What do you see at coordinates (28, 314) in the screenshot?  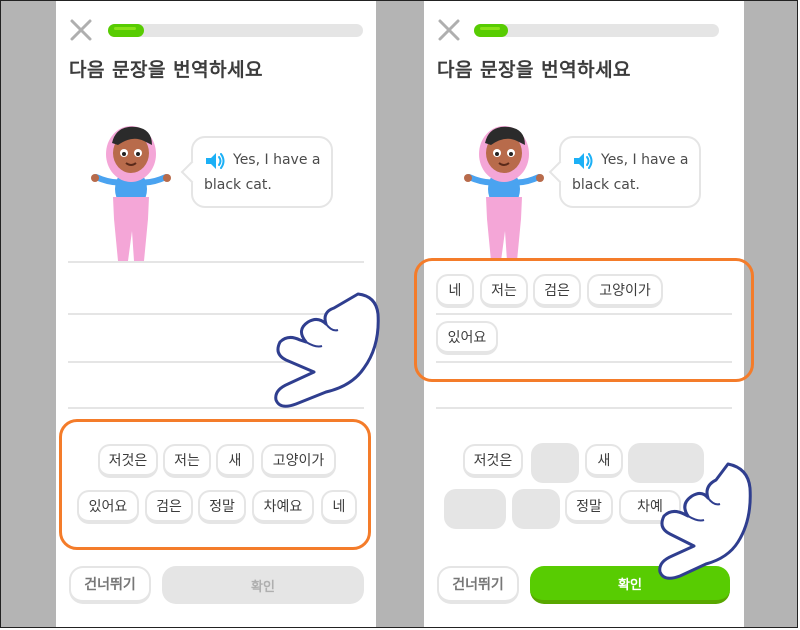 I see `background-strip-left` at bounding box center [28, 314].